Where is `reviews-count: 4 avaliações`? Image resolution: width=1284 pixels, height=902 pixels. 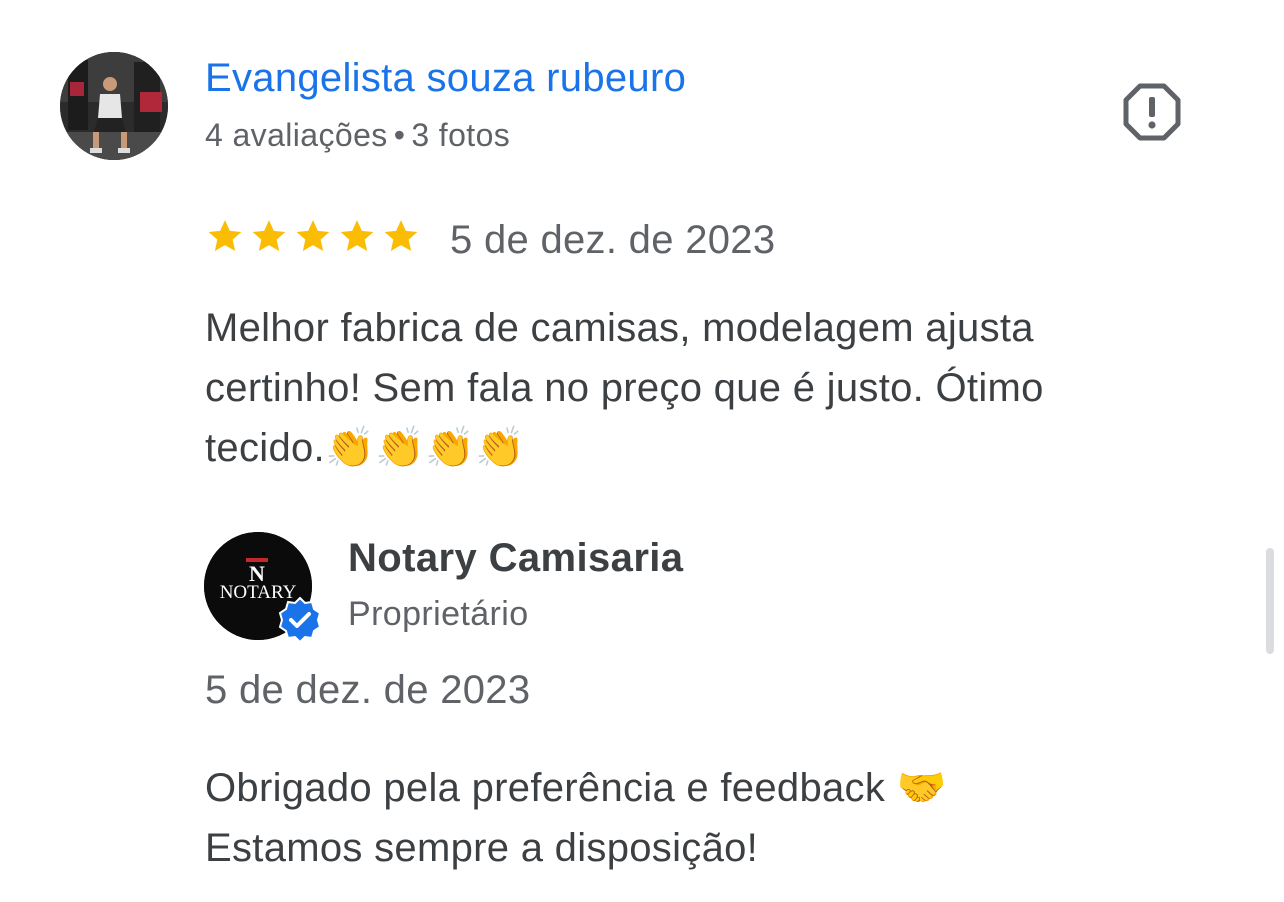 reviews-count: 4 avaliações is located at coordinates (296, 135).